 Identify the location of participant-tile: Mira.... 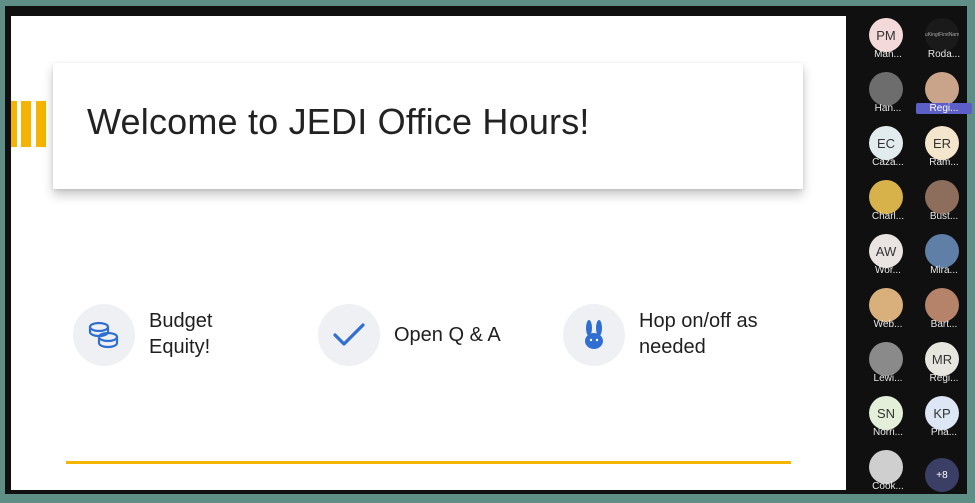
(944, 258).